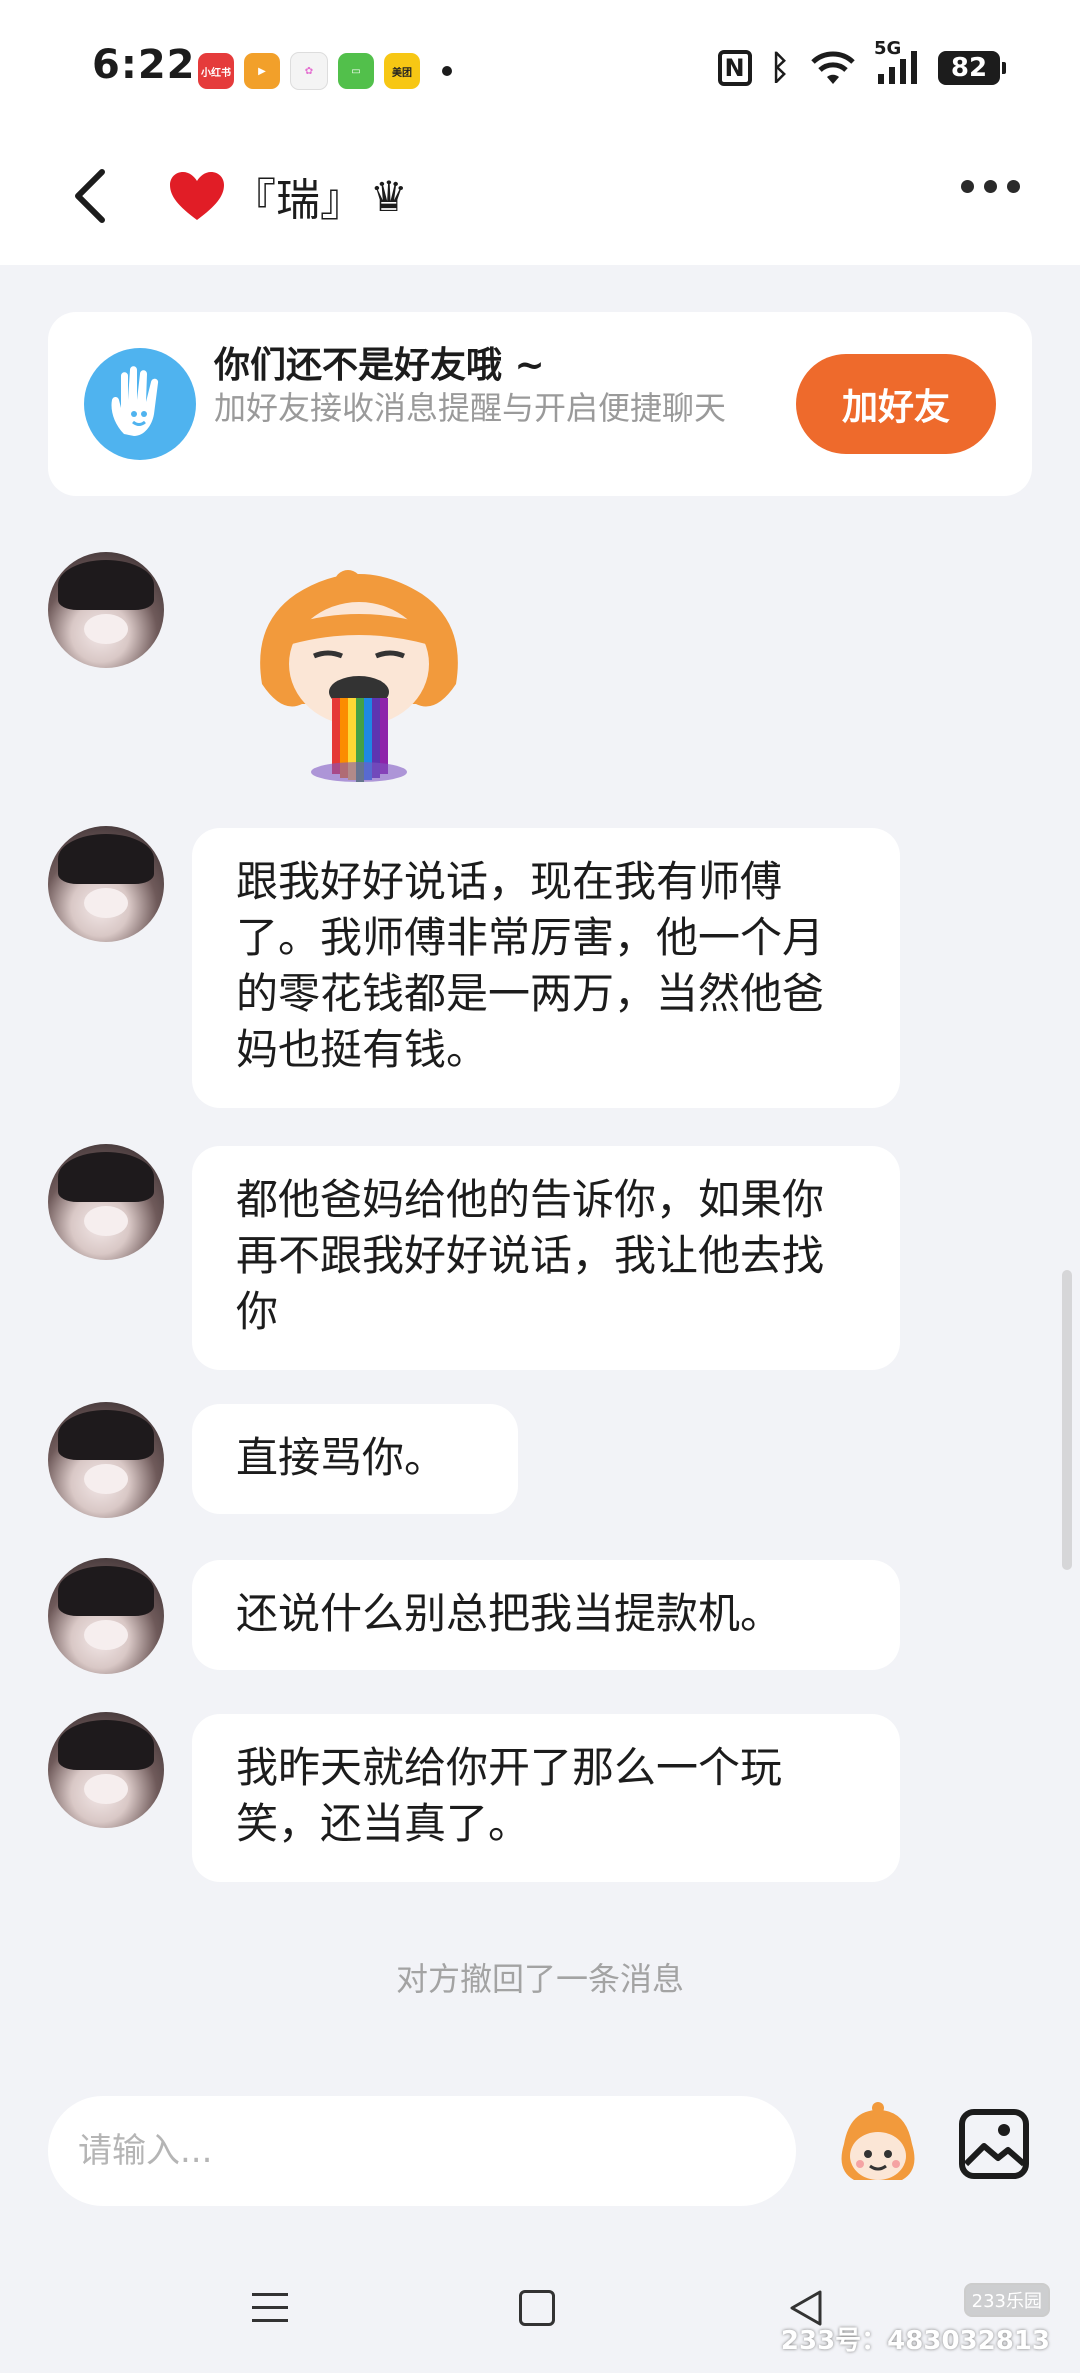 This screenshot has width=1080, height=2373. What do you see at coordinates (540, 202) in the screenshot?
I see `chat-header: 『瑞』 ♛` at bounding box center [540, 202].